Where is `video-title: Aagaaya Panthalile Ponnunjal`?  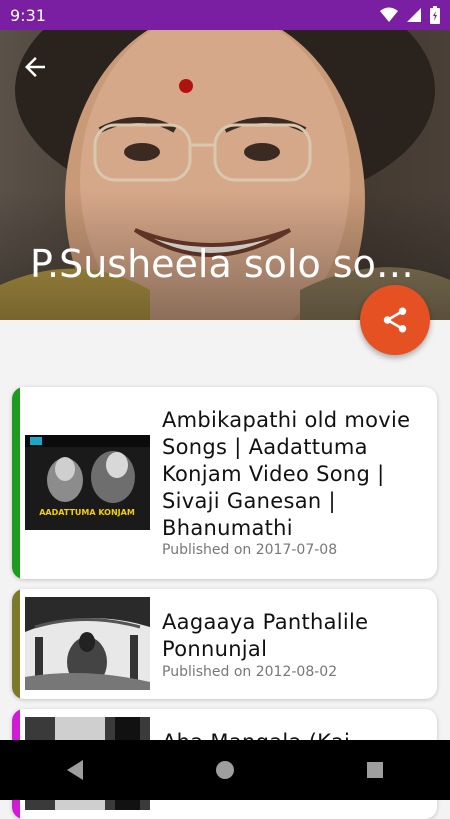
video-title: Aagaaya Panthalile Ponnunjal is located at coordinates (265, 635).